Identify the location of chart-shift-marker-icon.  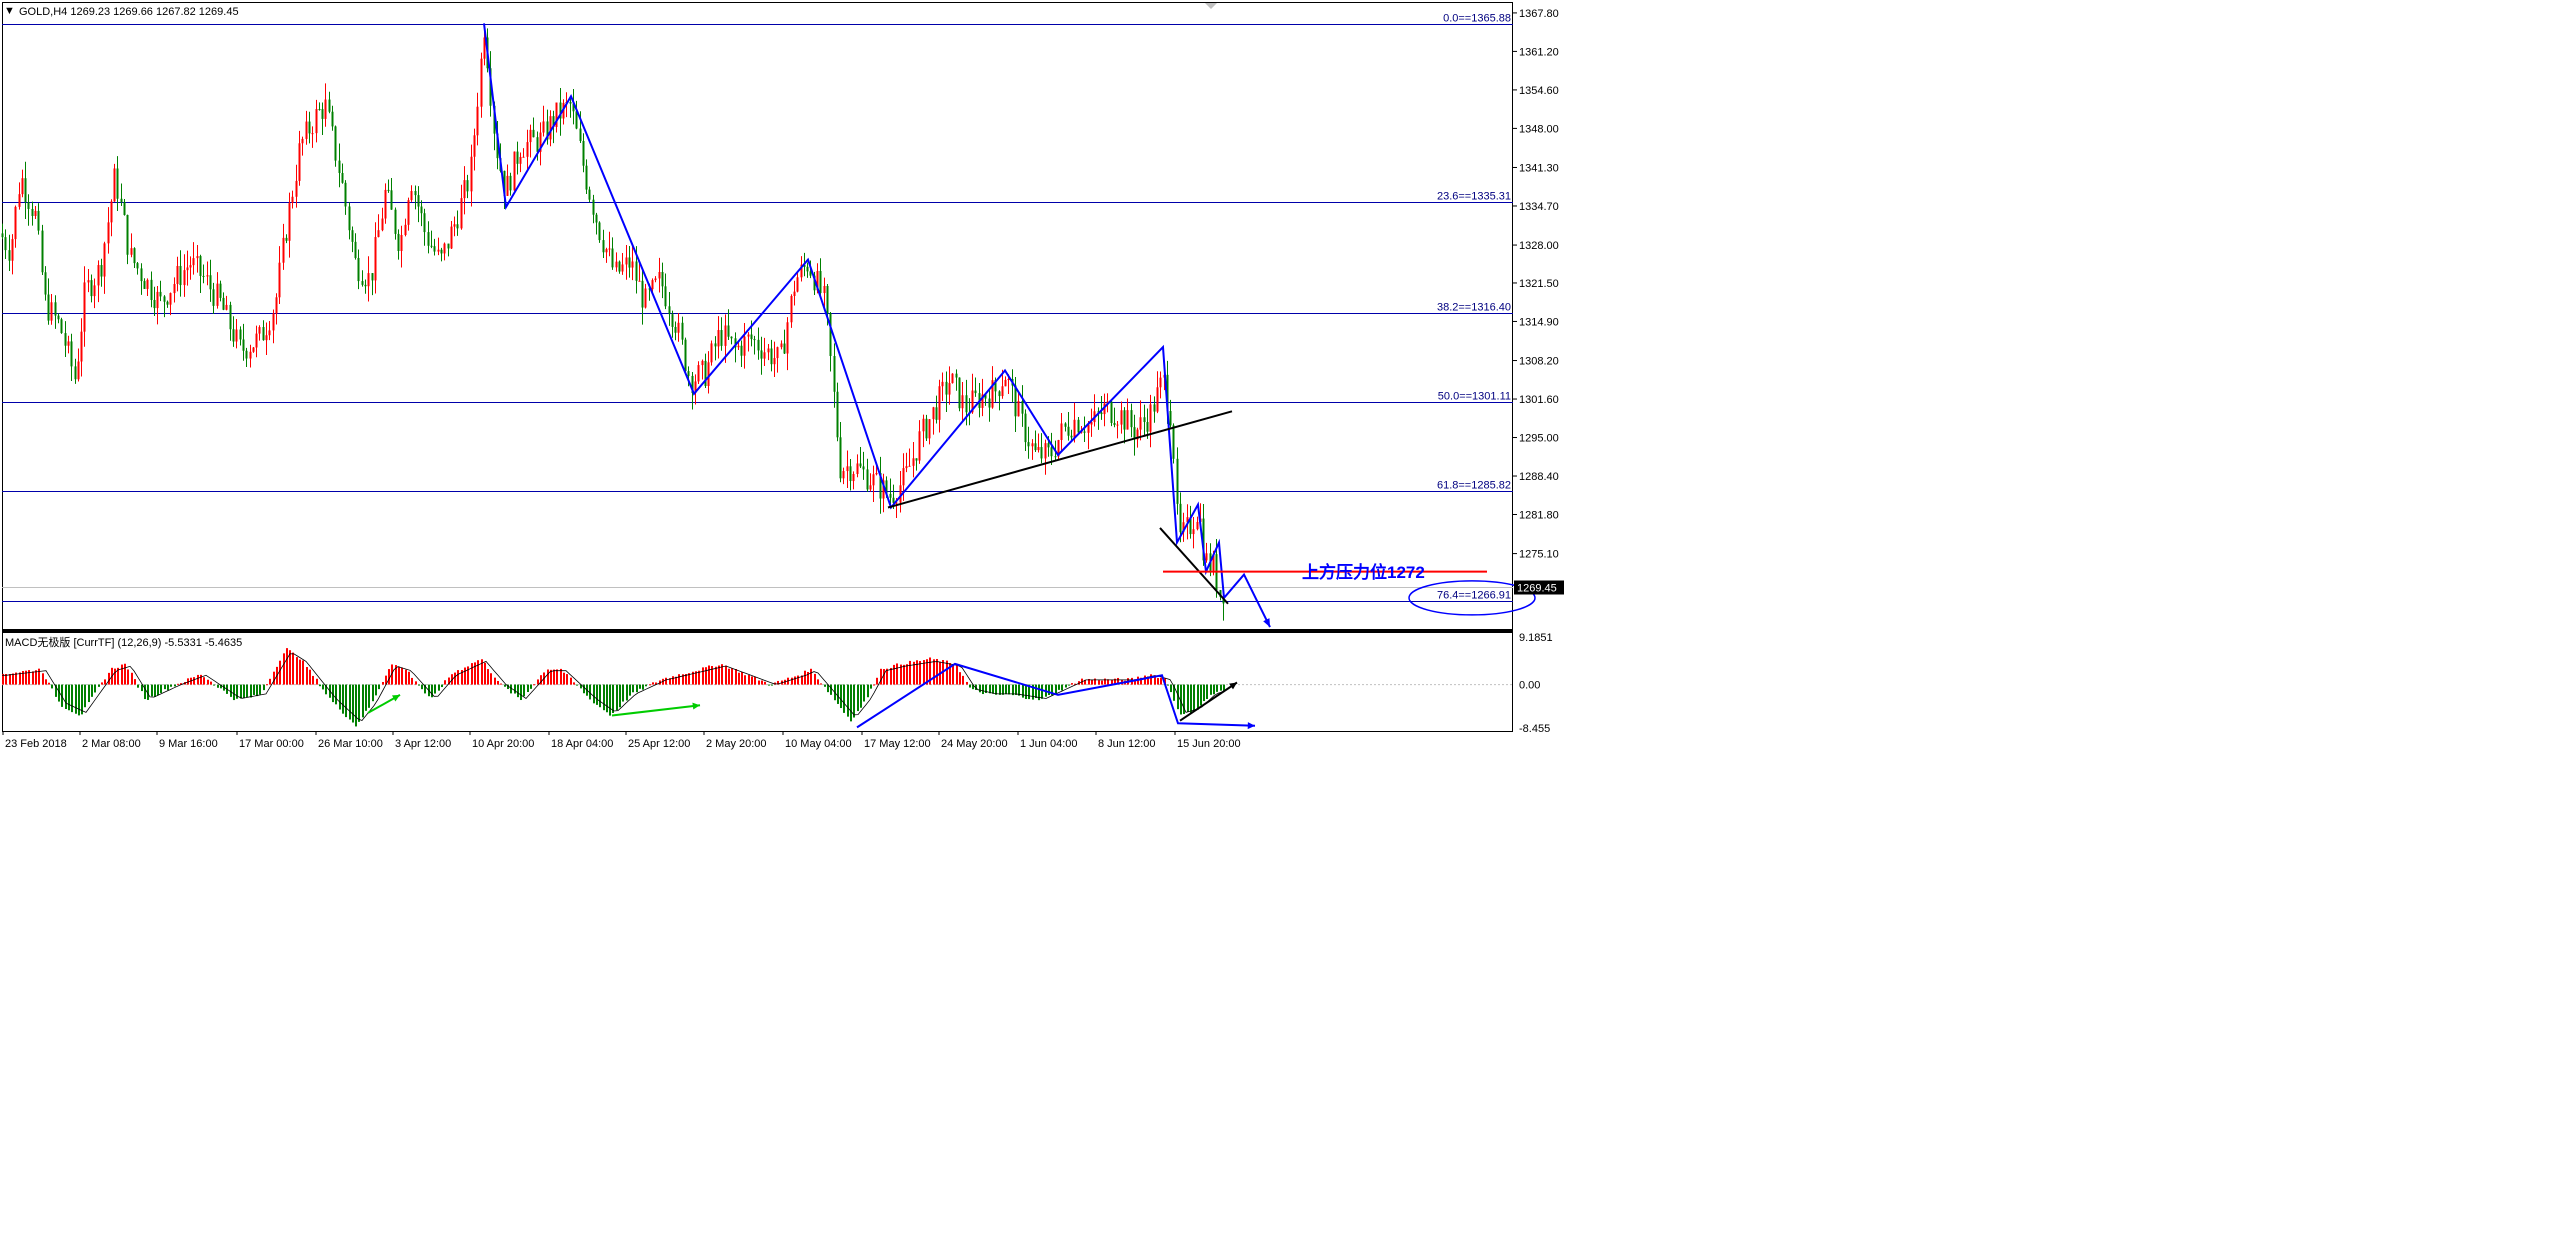
(1211, 6).